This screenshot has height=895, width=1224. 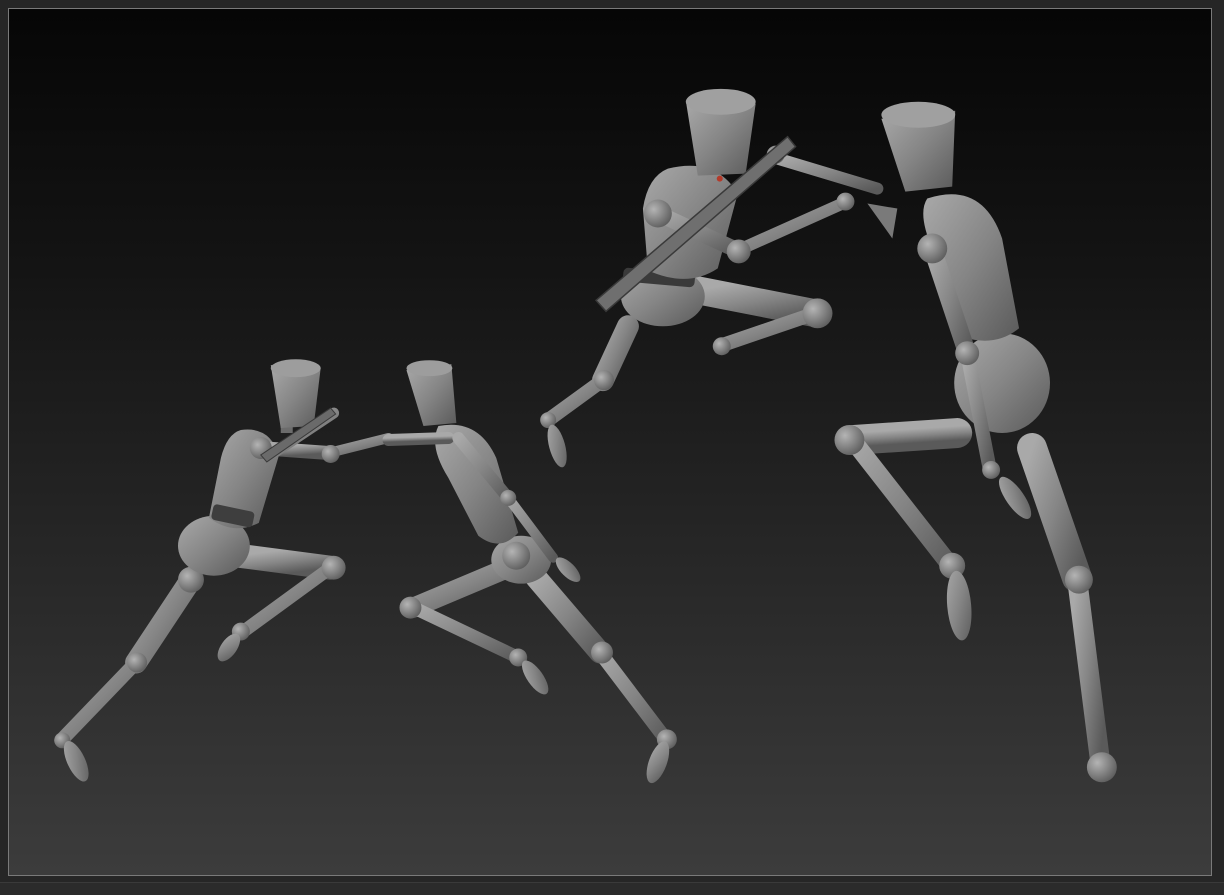 What do you see at coordinates (612, 888) in the screenshot?
I see `bottom-status-bar` at bounding box center [612, 888].